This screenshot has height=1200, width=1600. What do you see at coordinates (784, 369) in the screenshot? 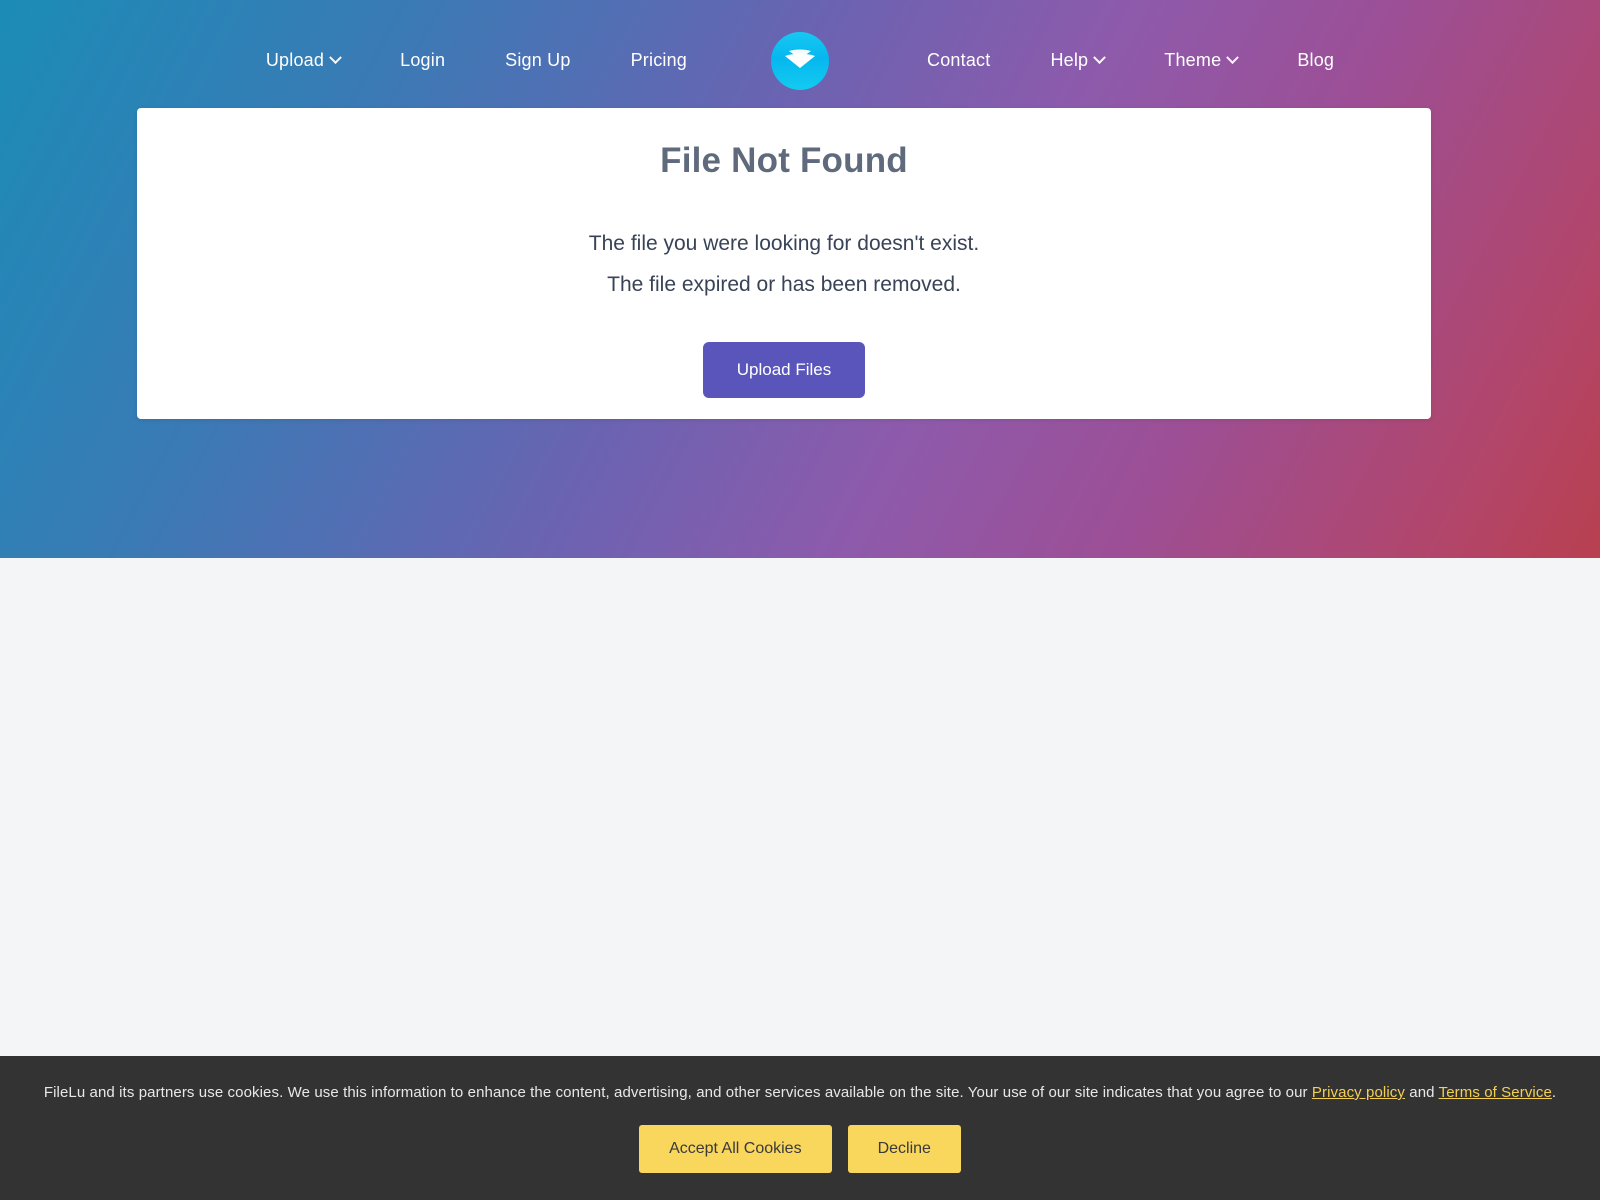
I see `upload-files-button: Upload Files` at bounding box center [784, 369].